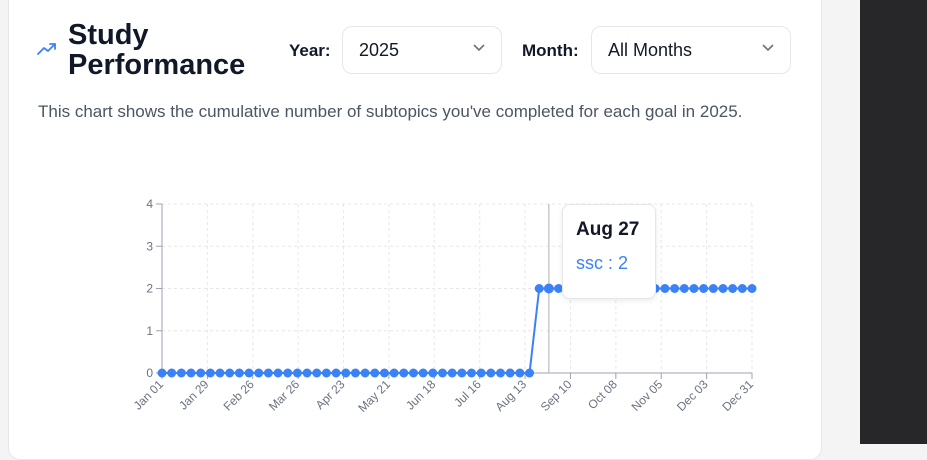 The height and width of the screenshot is (460, 927). I want to click on x-tick-label: Sep 10, so click(556, 395).